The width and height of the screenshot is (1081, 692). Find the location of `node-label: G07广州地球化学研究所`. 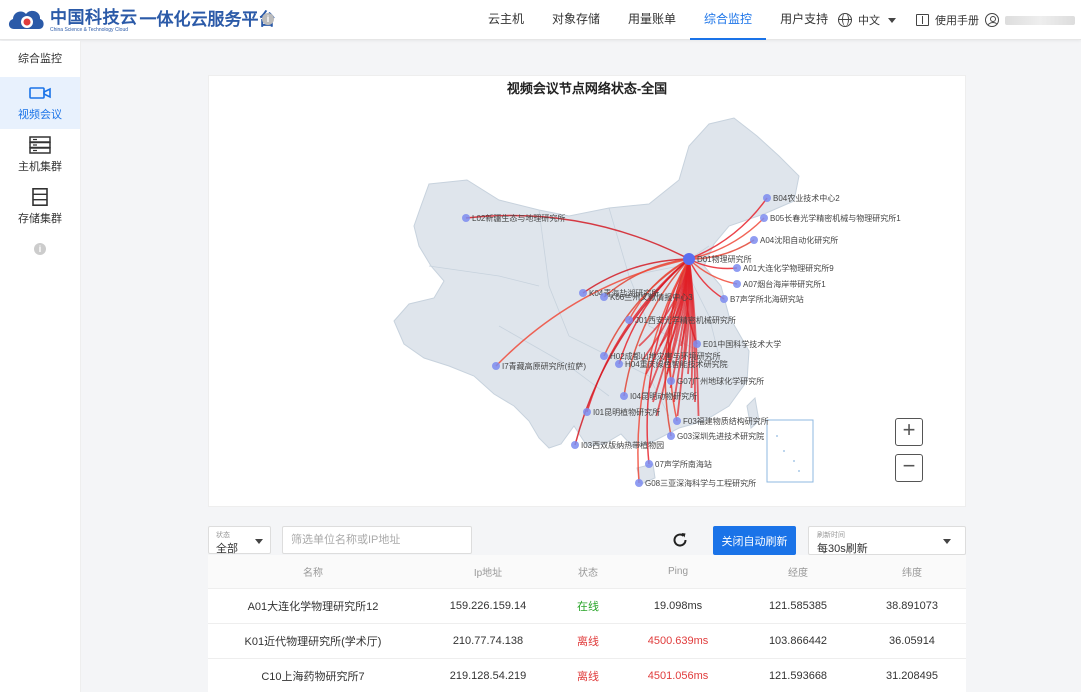

node-label: G07广州地球化学研究所 is located at coordinates (720, 381).